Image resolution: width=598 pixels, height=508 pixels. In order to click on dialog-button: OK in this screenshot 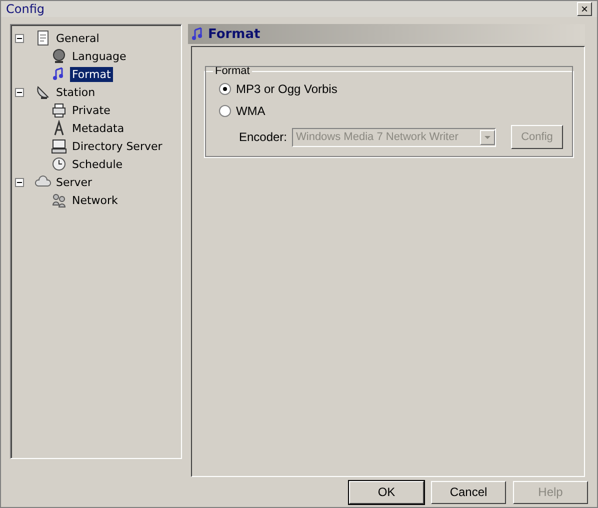, I will do `click(386, 492)`.